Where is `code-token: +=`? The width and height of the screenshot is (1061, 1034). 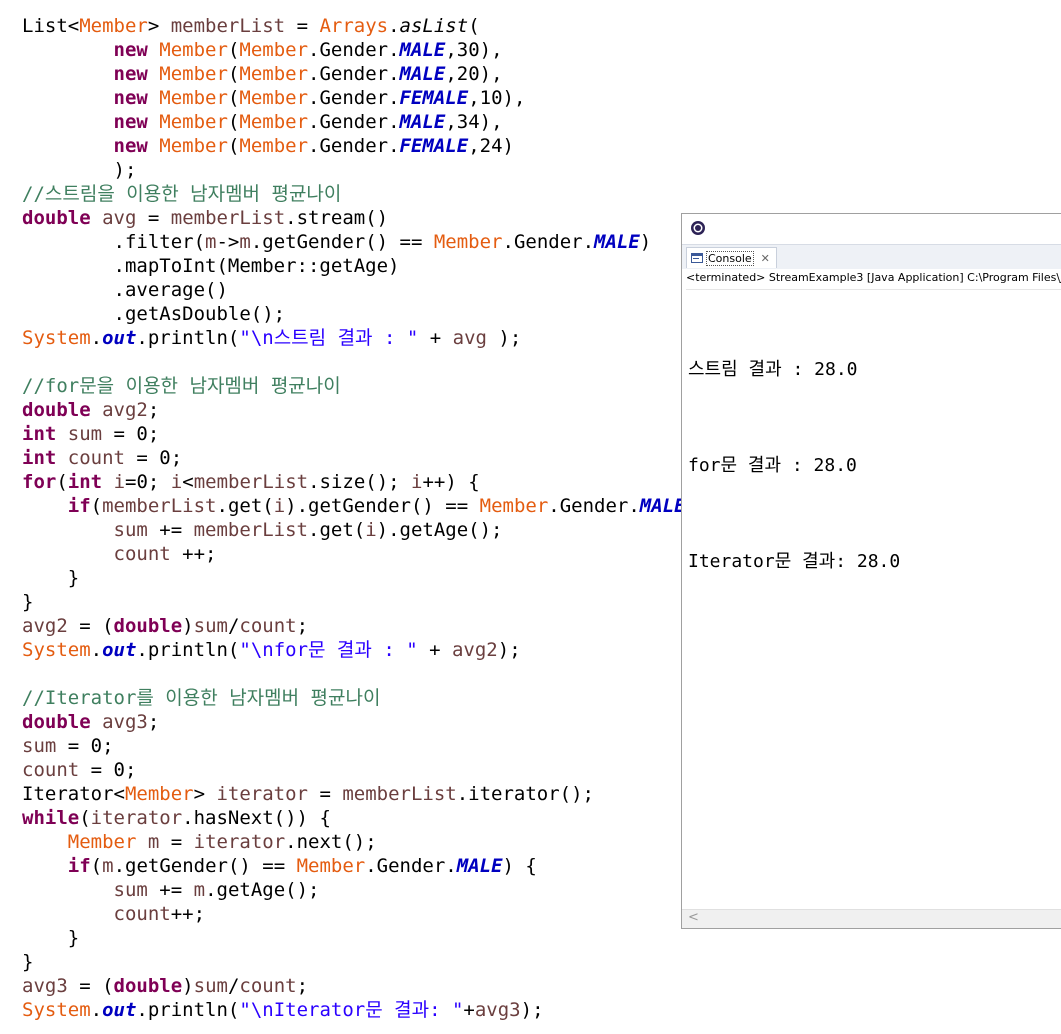
code-token: += is located at coordinates (170, 530).